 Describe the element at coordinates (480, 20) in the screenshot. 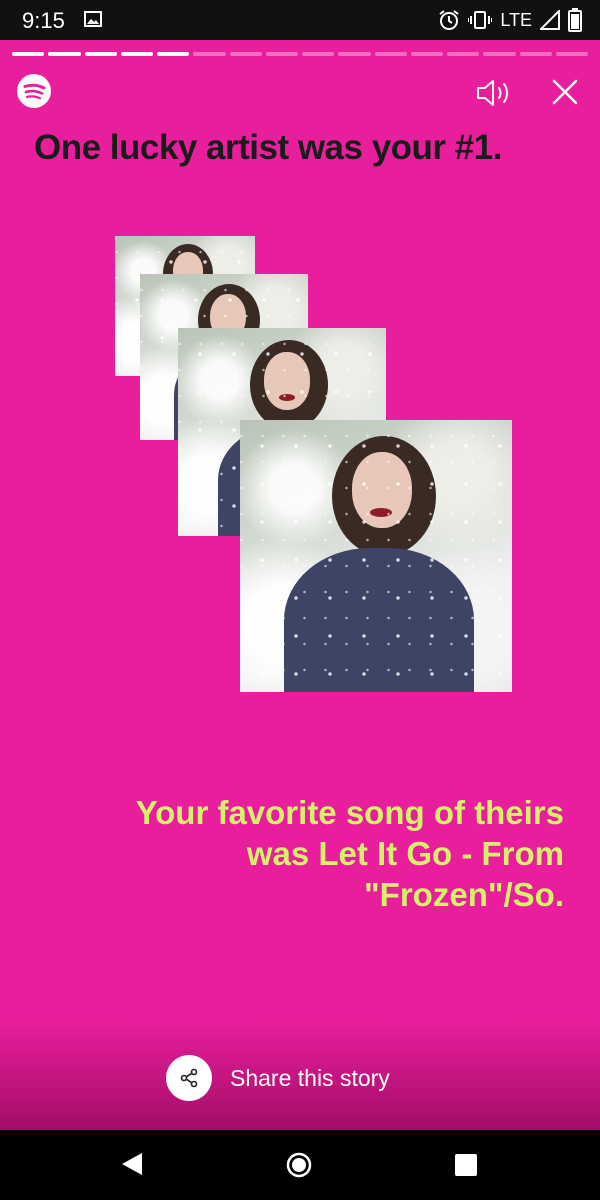

I see `vibrate-icon` at that location.